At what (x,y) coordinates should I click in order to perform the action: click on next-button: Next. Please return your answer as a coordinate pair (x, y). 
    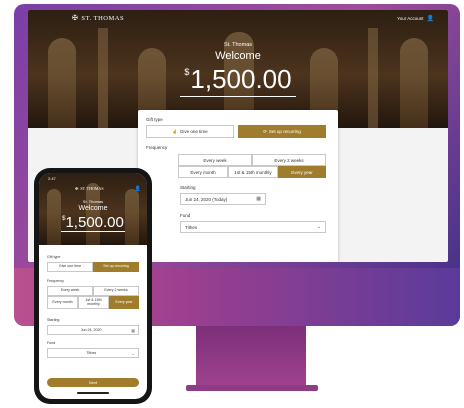
    Looking at the image, I should click on (93, 382).